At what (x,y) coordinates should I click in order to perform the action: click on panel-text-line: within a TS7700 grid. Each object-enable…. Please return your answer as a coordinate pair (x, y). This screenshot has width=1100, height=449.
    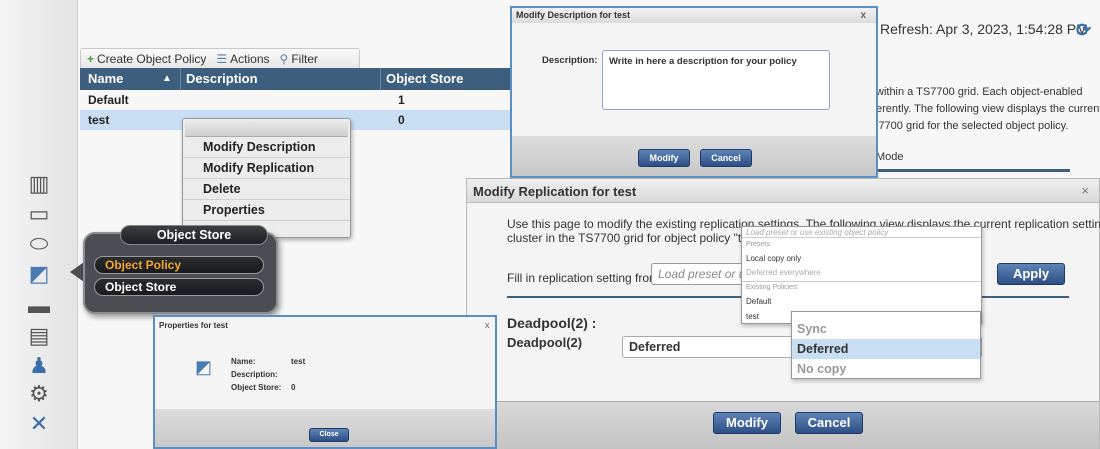
    Looking at the image, I should click on (979, 92).